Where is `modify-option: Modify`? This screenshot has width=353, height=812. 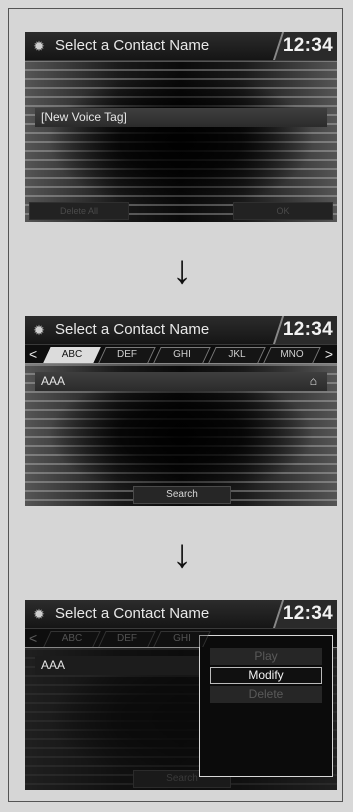
modify-option: Modify is located at coordinates (266, 675).